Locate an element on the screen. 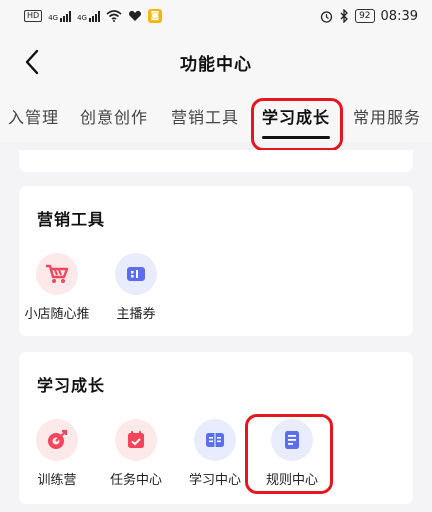 The image size is (432, 512). target-icon is located at coordinates (58, 439).